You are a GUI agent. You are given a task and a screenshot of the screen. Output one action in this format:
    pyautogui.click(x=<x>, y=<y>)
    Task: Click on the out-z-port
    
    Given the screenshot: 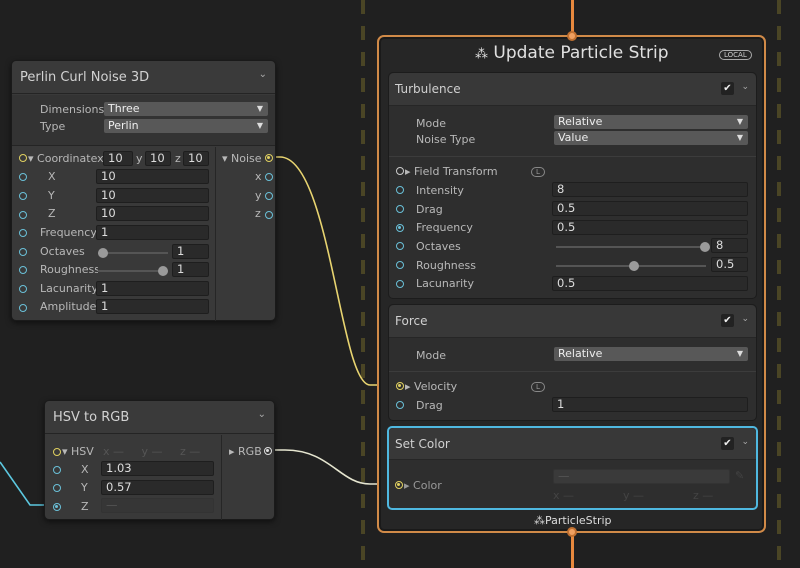 What is the action you would take?
    pyautogui.click(x=269, y=215)
    